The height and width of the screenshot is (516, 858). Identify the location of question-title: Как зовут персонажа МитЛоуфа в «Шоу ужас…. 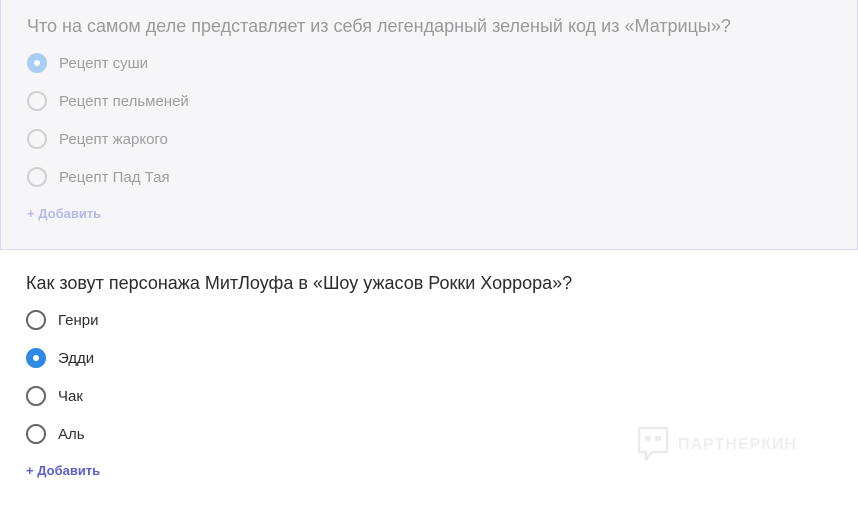
(299, 283).